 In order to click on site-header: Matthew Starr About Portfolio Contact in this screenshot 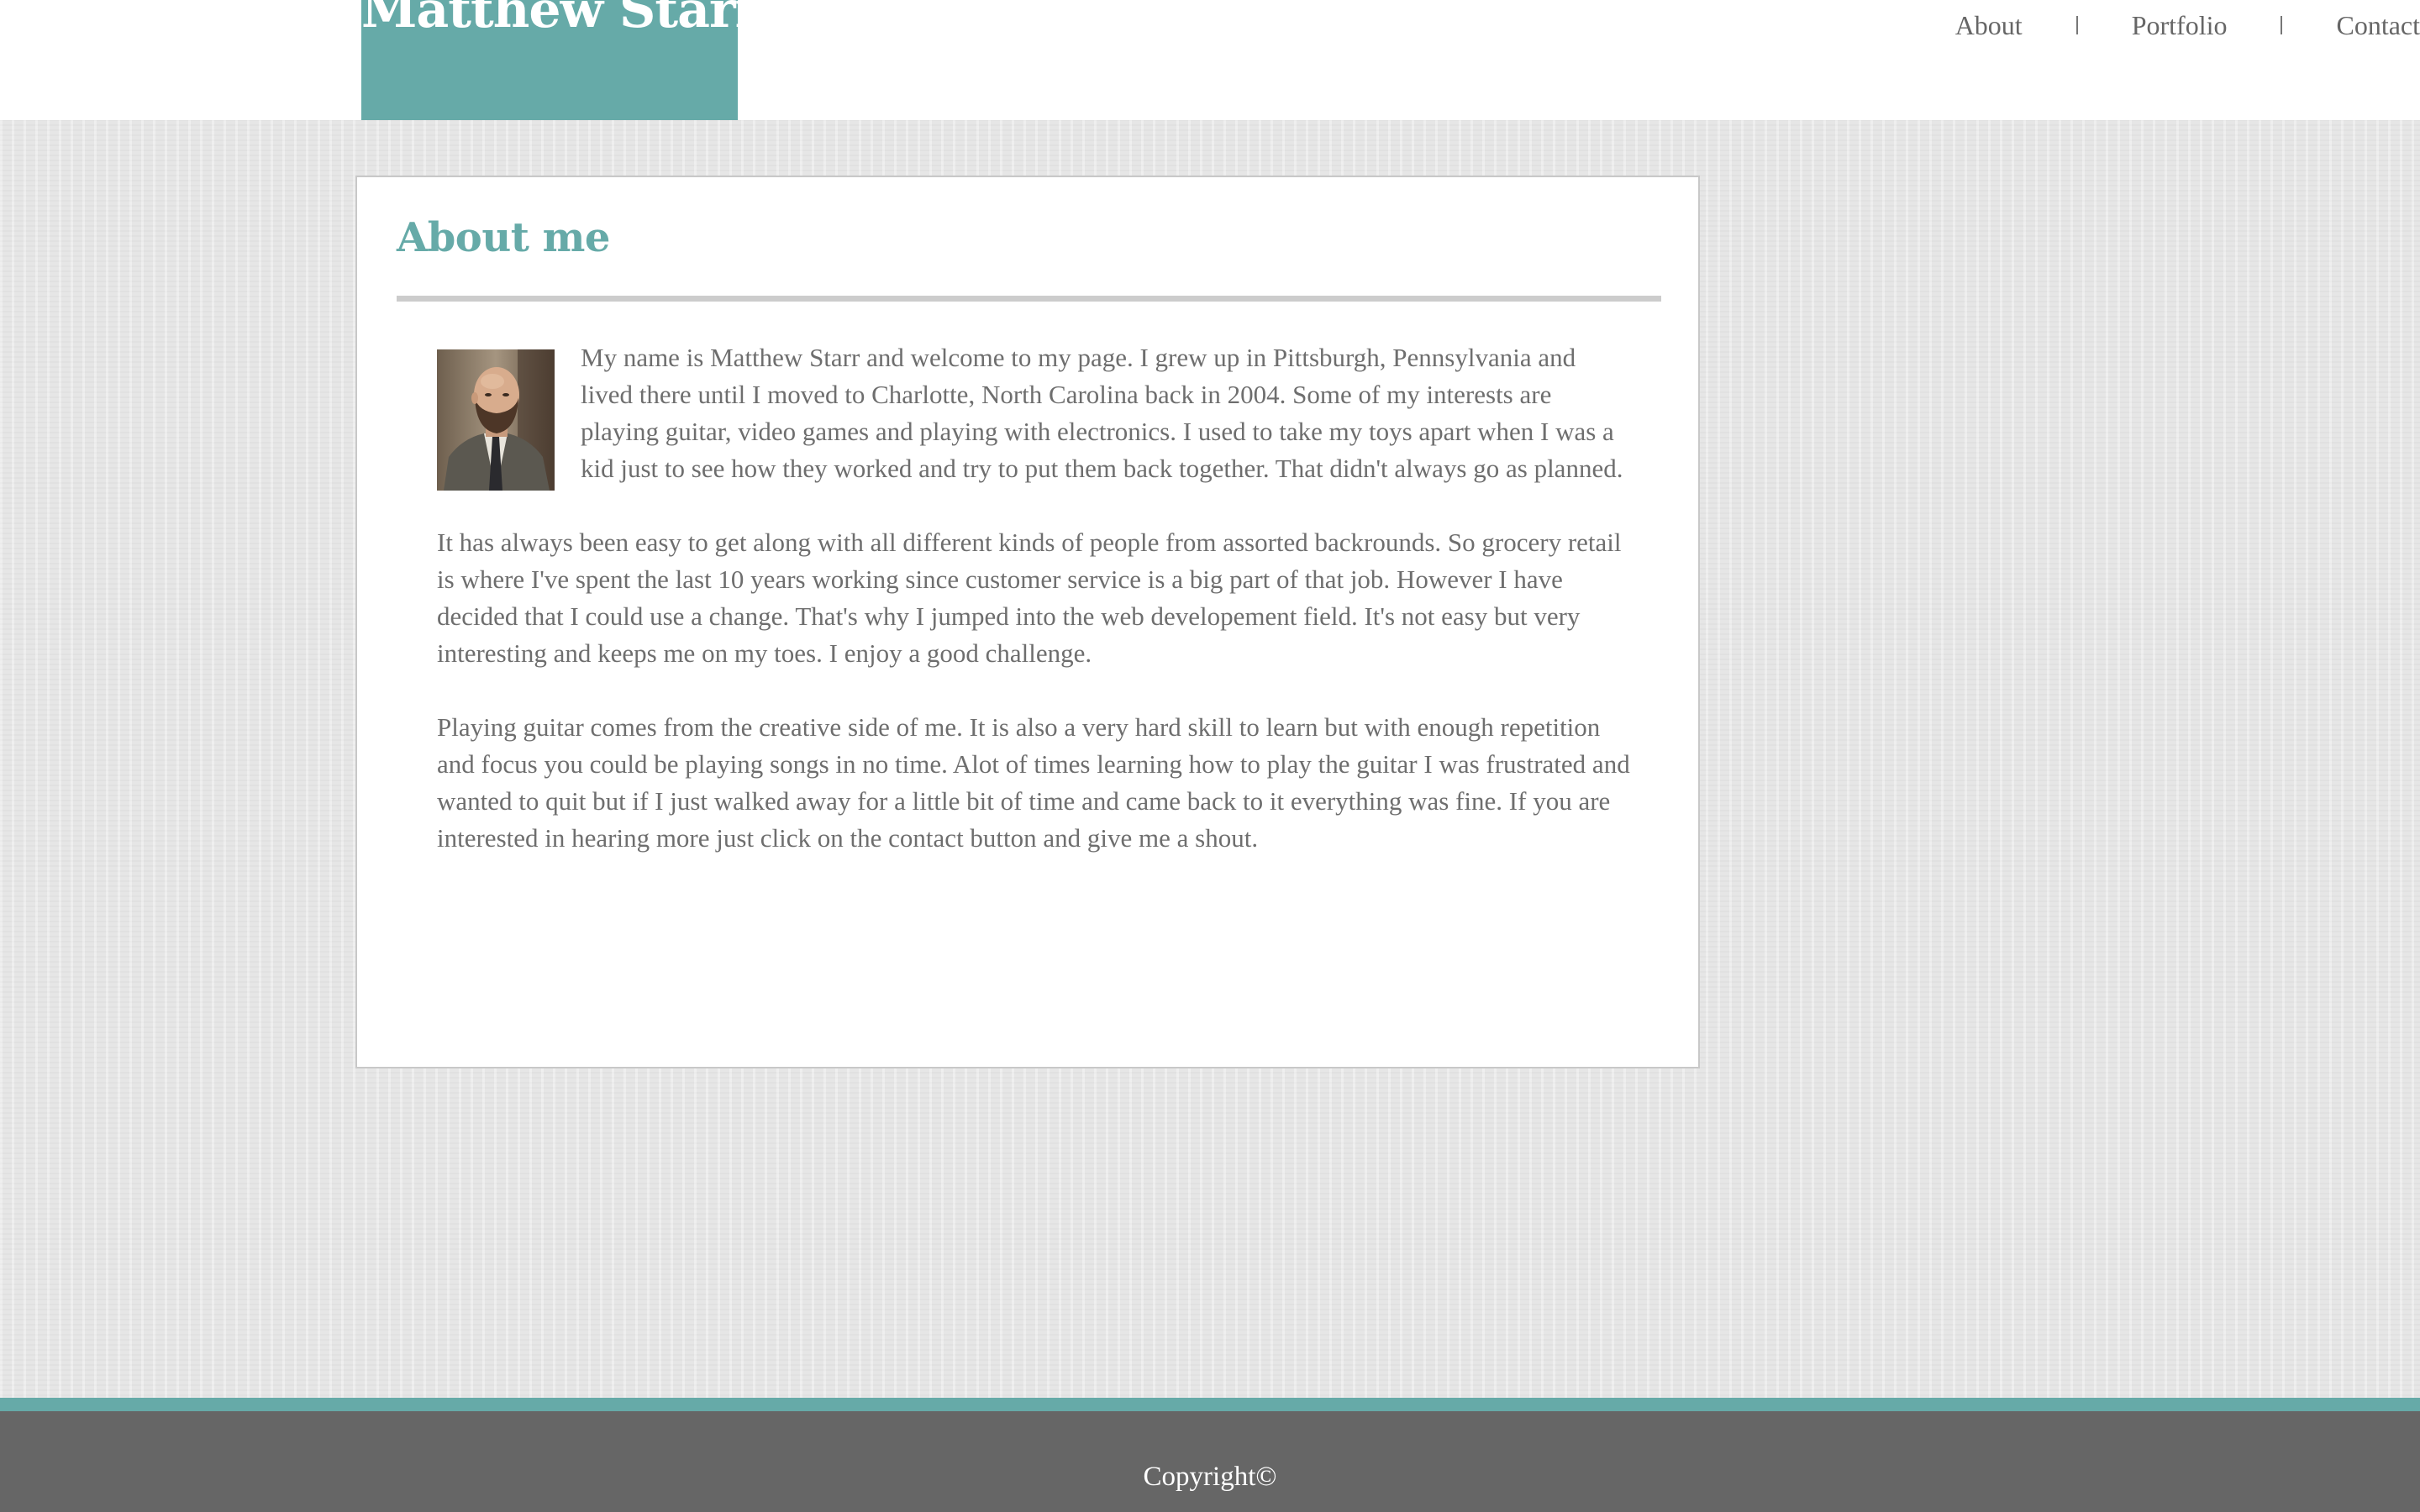, I will do `click(1210, 60)`.